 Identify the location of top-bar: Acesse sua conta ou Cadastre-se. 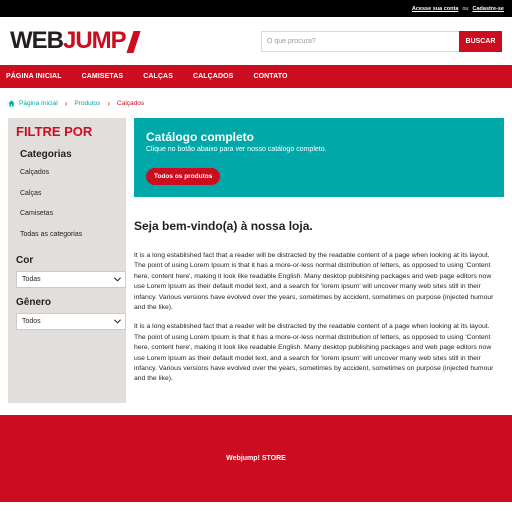
(256, 8).